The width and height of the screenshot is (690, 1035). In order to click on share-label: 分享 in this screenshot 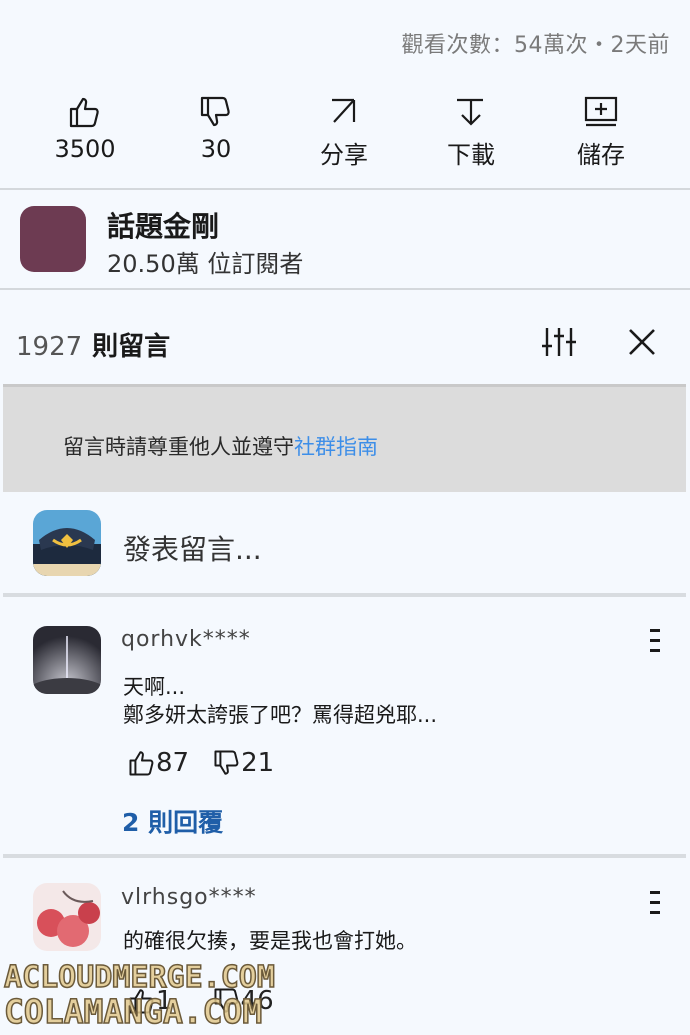, I will do `click(344, 155)`.